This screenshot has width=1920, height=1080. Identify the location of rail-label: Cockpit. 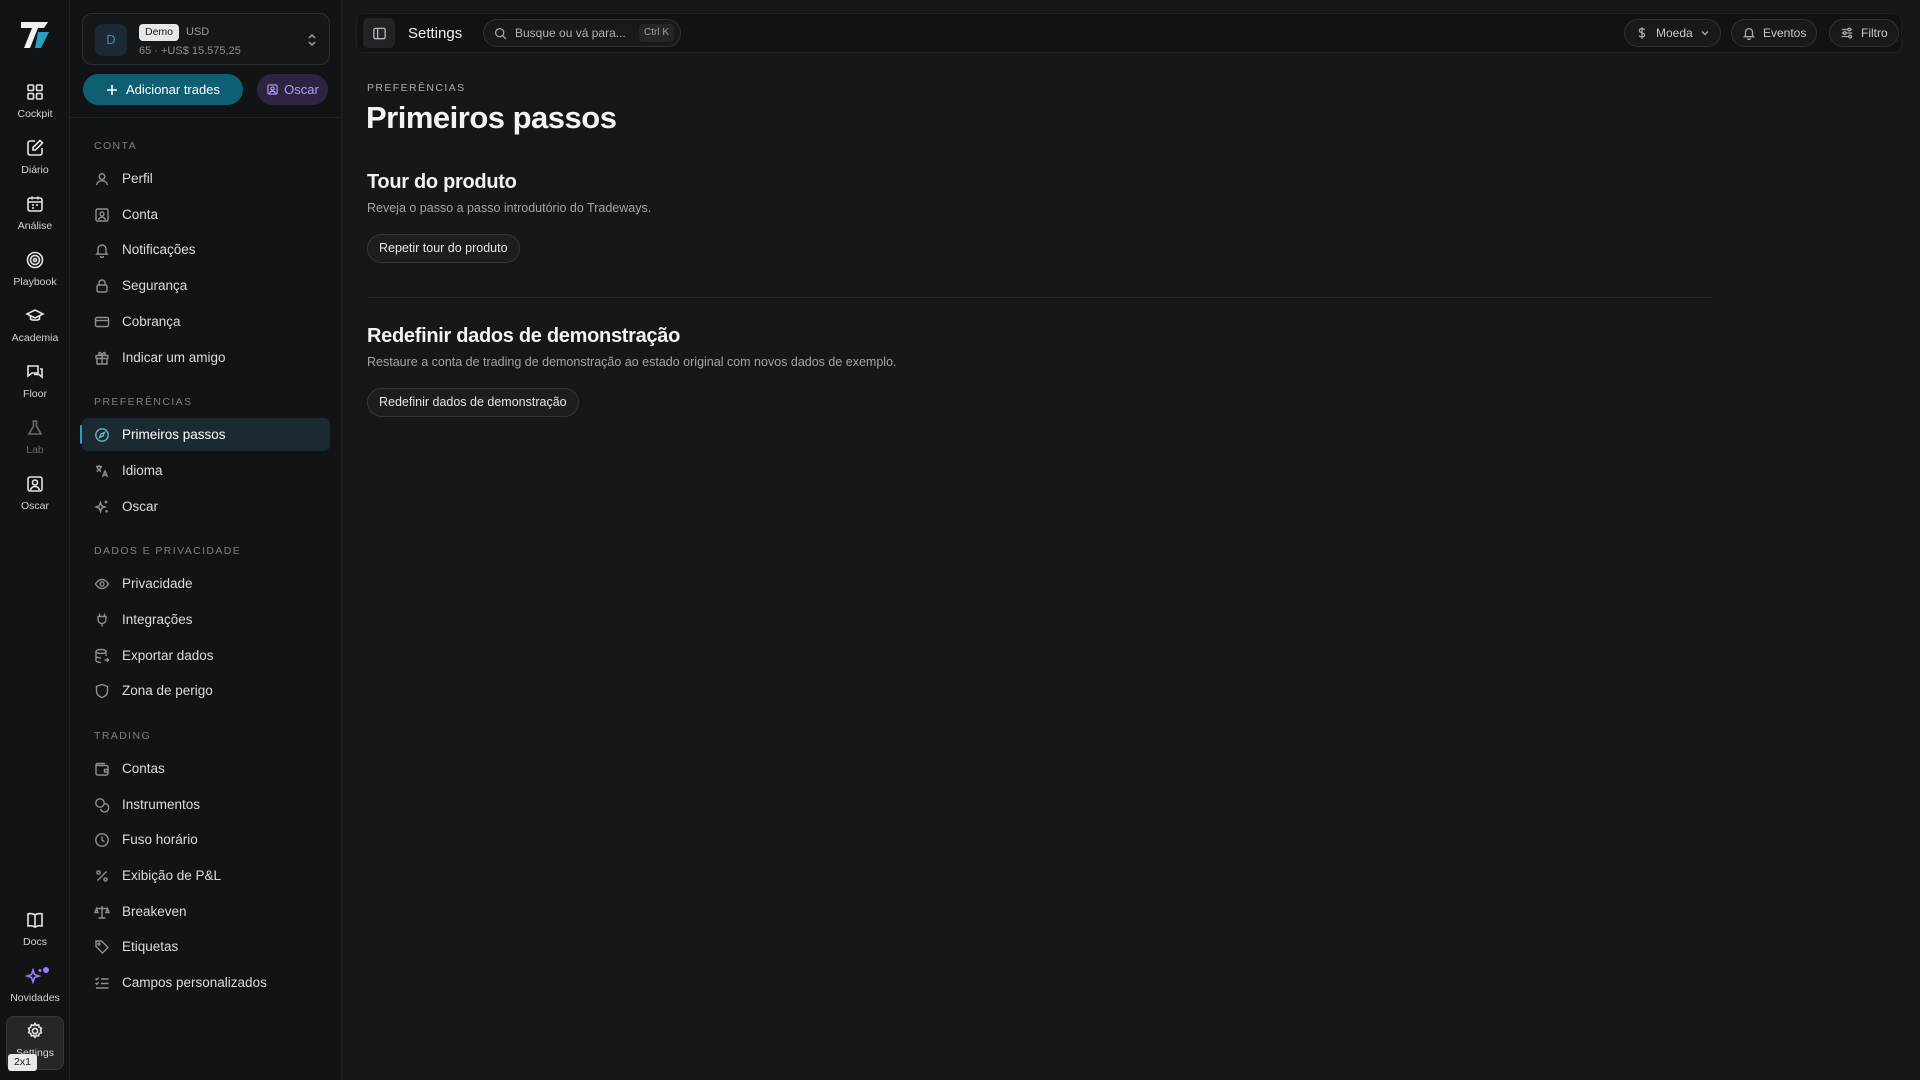
(35, 114).